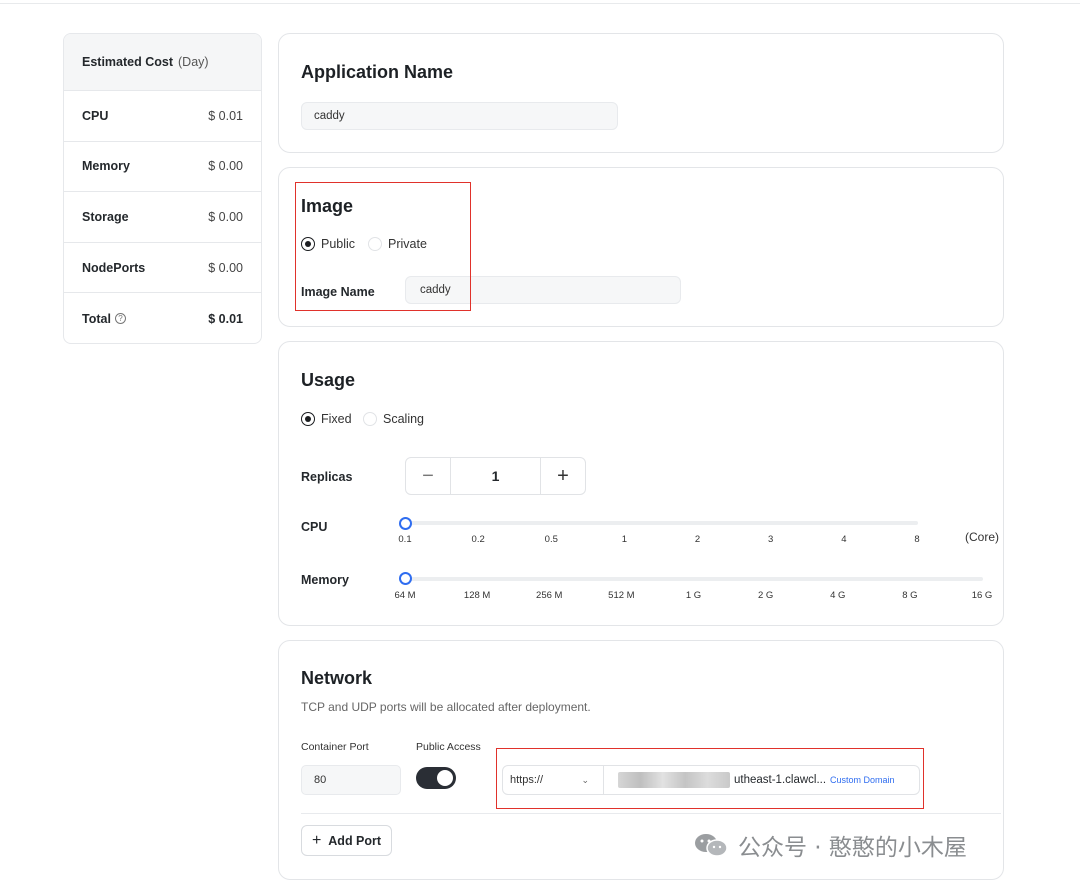 This screenshot has width=1080, height=886. I want to click on cpu-tick-label: 0.2, so click(478, 539).